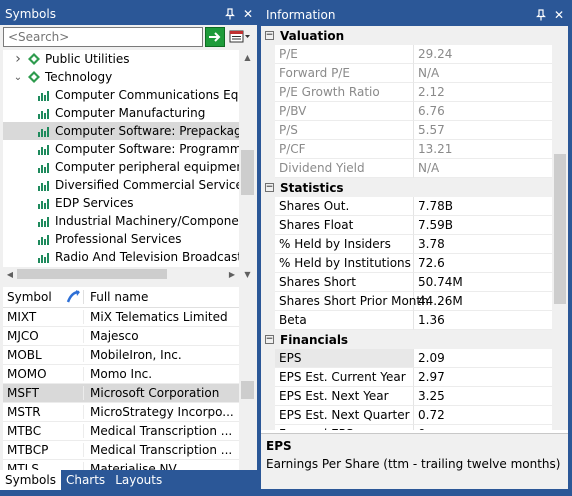 The image size is (572, 496). Describe the element at coordinates (406, 206) in the screenshot. I see `property-row: Shares Out. 7.78B` at that location.